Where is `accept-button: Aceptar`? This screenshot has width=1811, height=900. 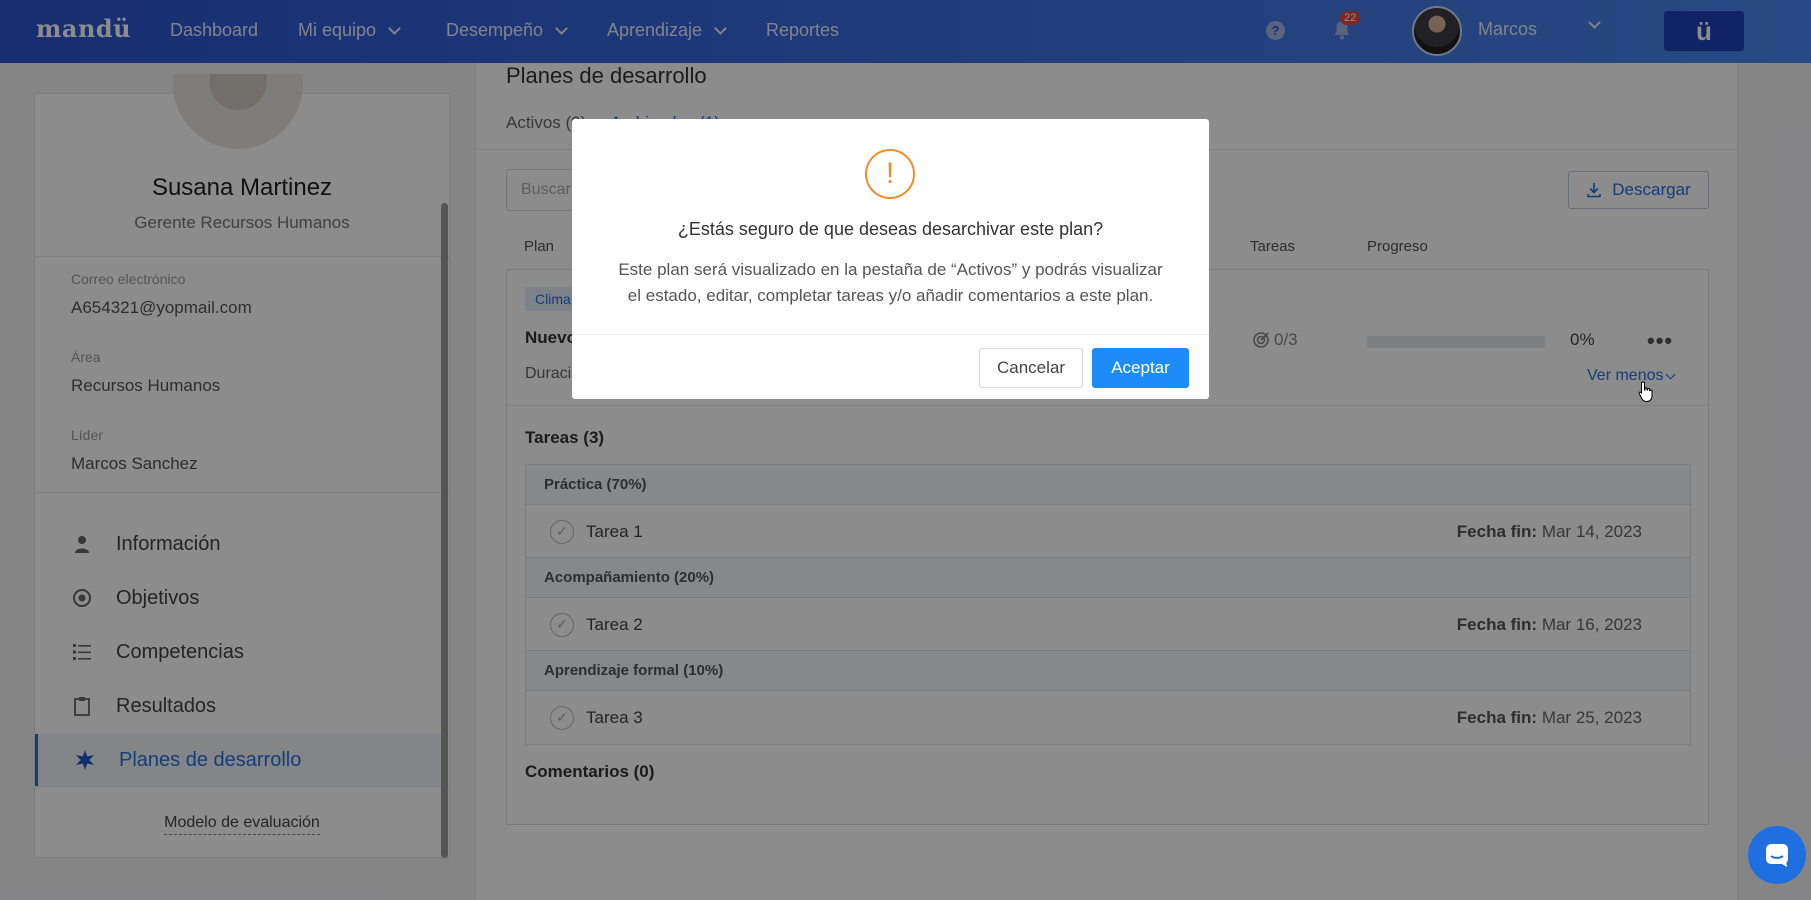
accept-button: Aceptar is located at coordinates (1140, 368).